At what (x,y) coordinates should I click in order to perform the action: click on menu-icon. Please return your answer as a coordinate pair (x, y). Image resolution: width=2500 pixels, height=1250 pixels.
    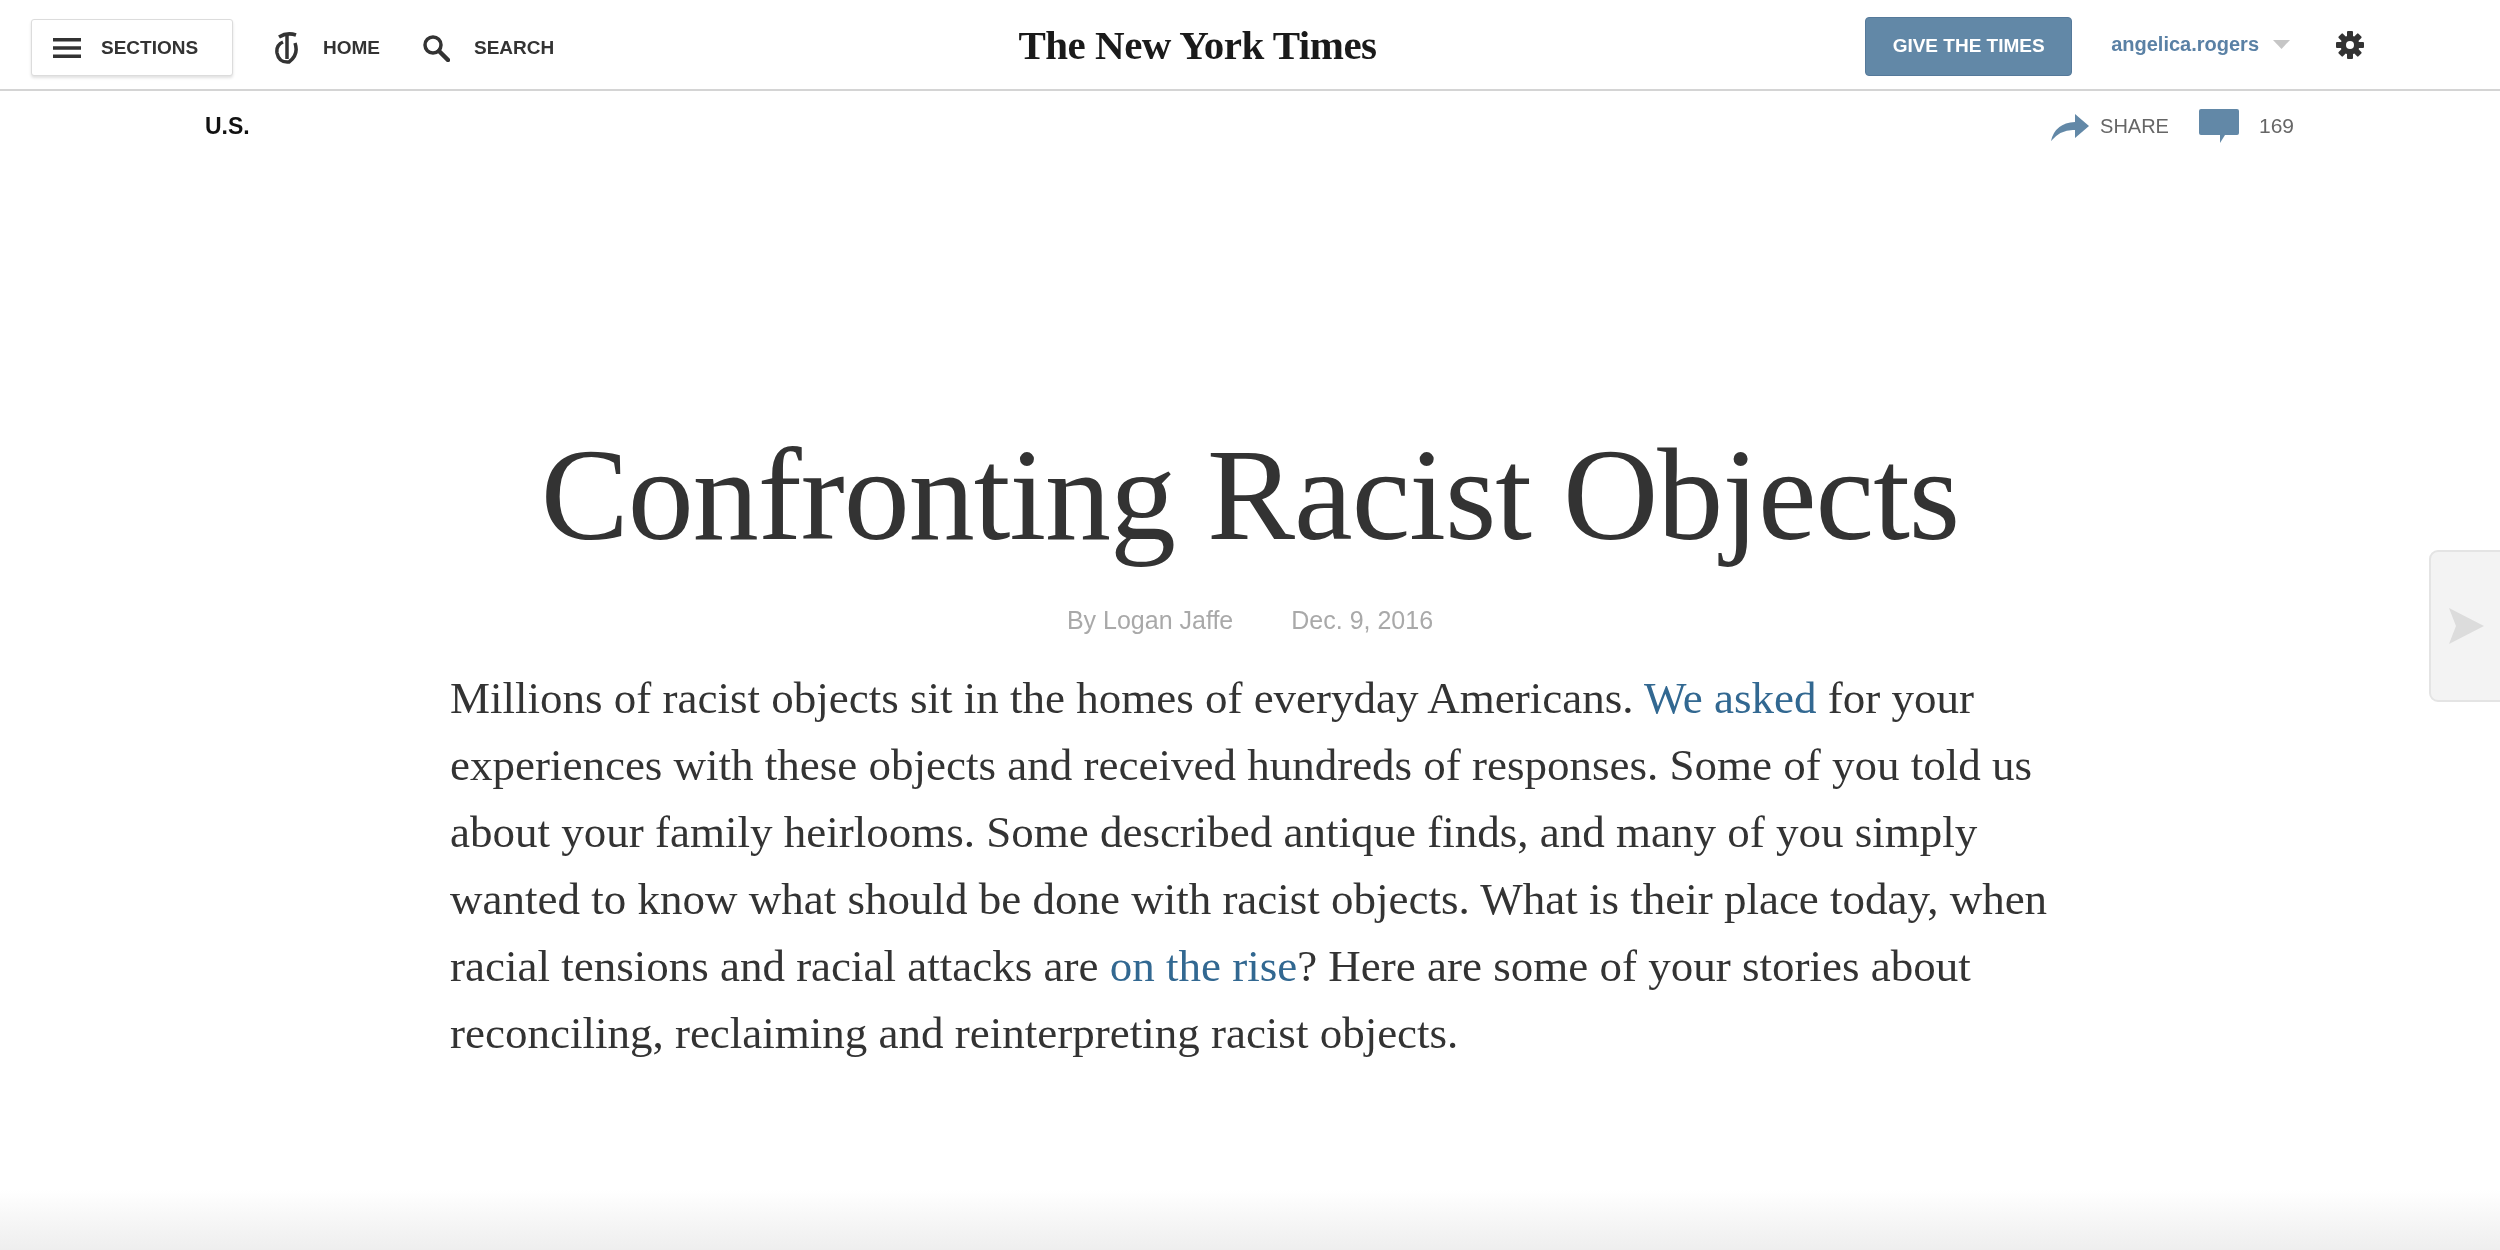
    Looking at the image, I should click on (67, 47).